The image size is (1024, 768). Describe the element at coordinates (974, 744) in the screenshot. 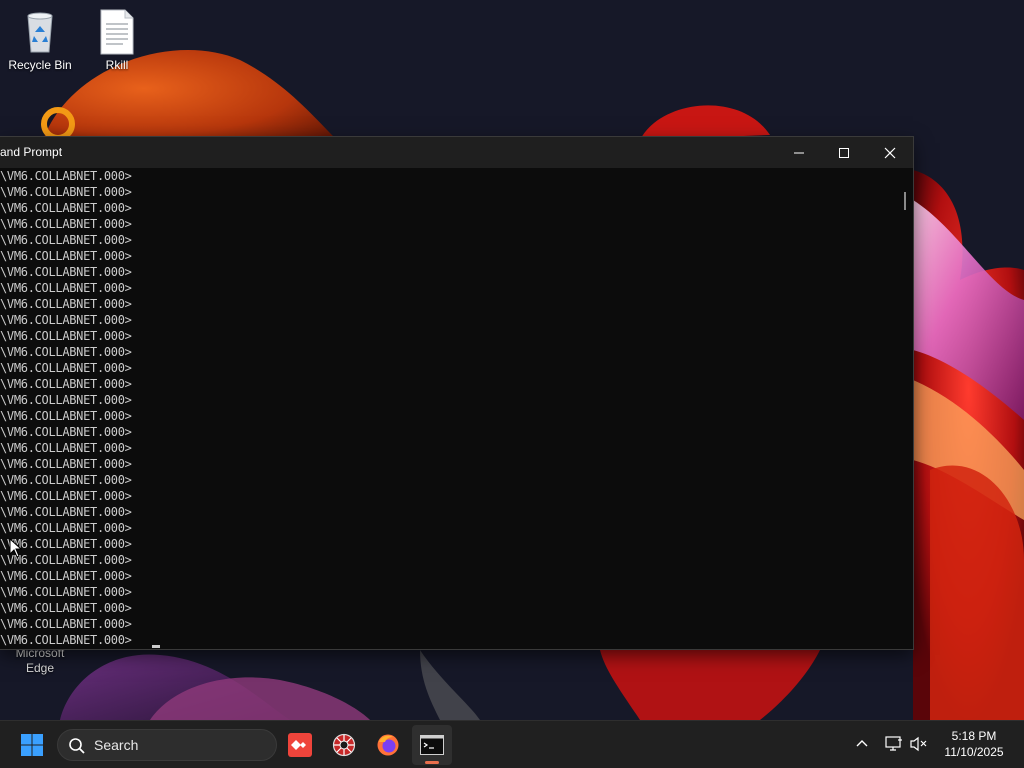

I see `clock: 5:18 PM 11/10/2025` at that location.